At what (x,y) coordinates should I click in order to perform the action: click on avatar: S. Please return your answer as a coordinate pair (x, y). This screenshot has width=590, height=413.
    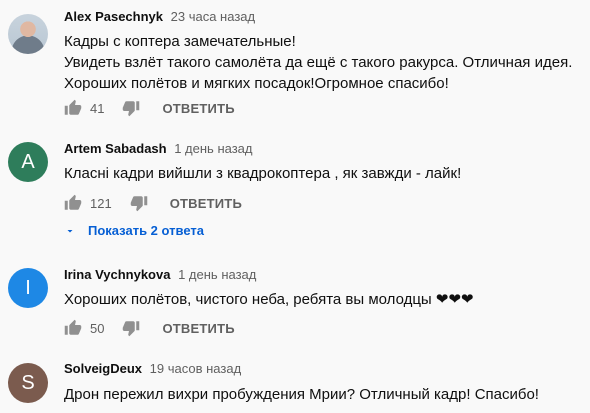
    Looking at the image, I should click on (28, 383).